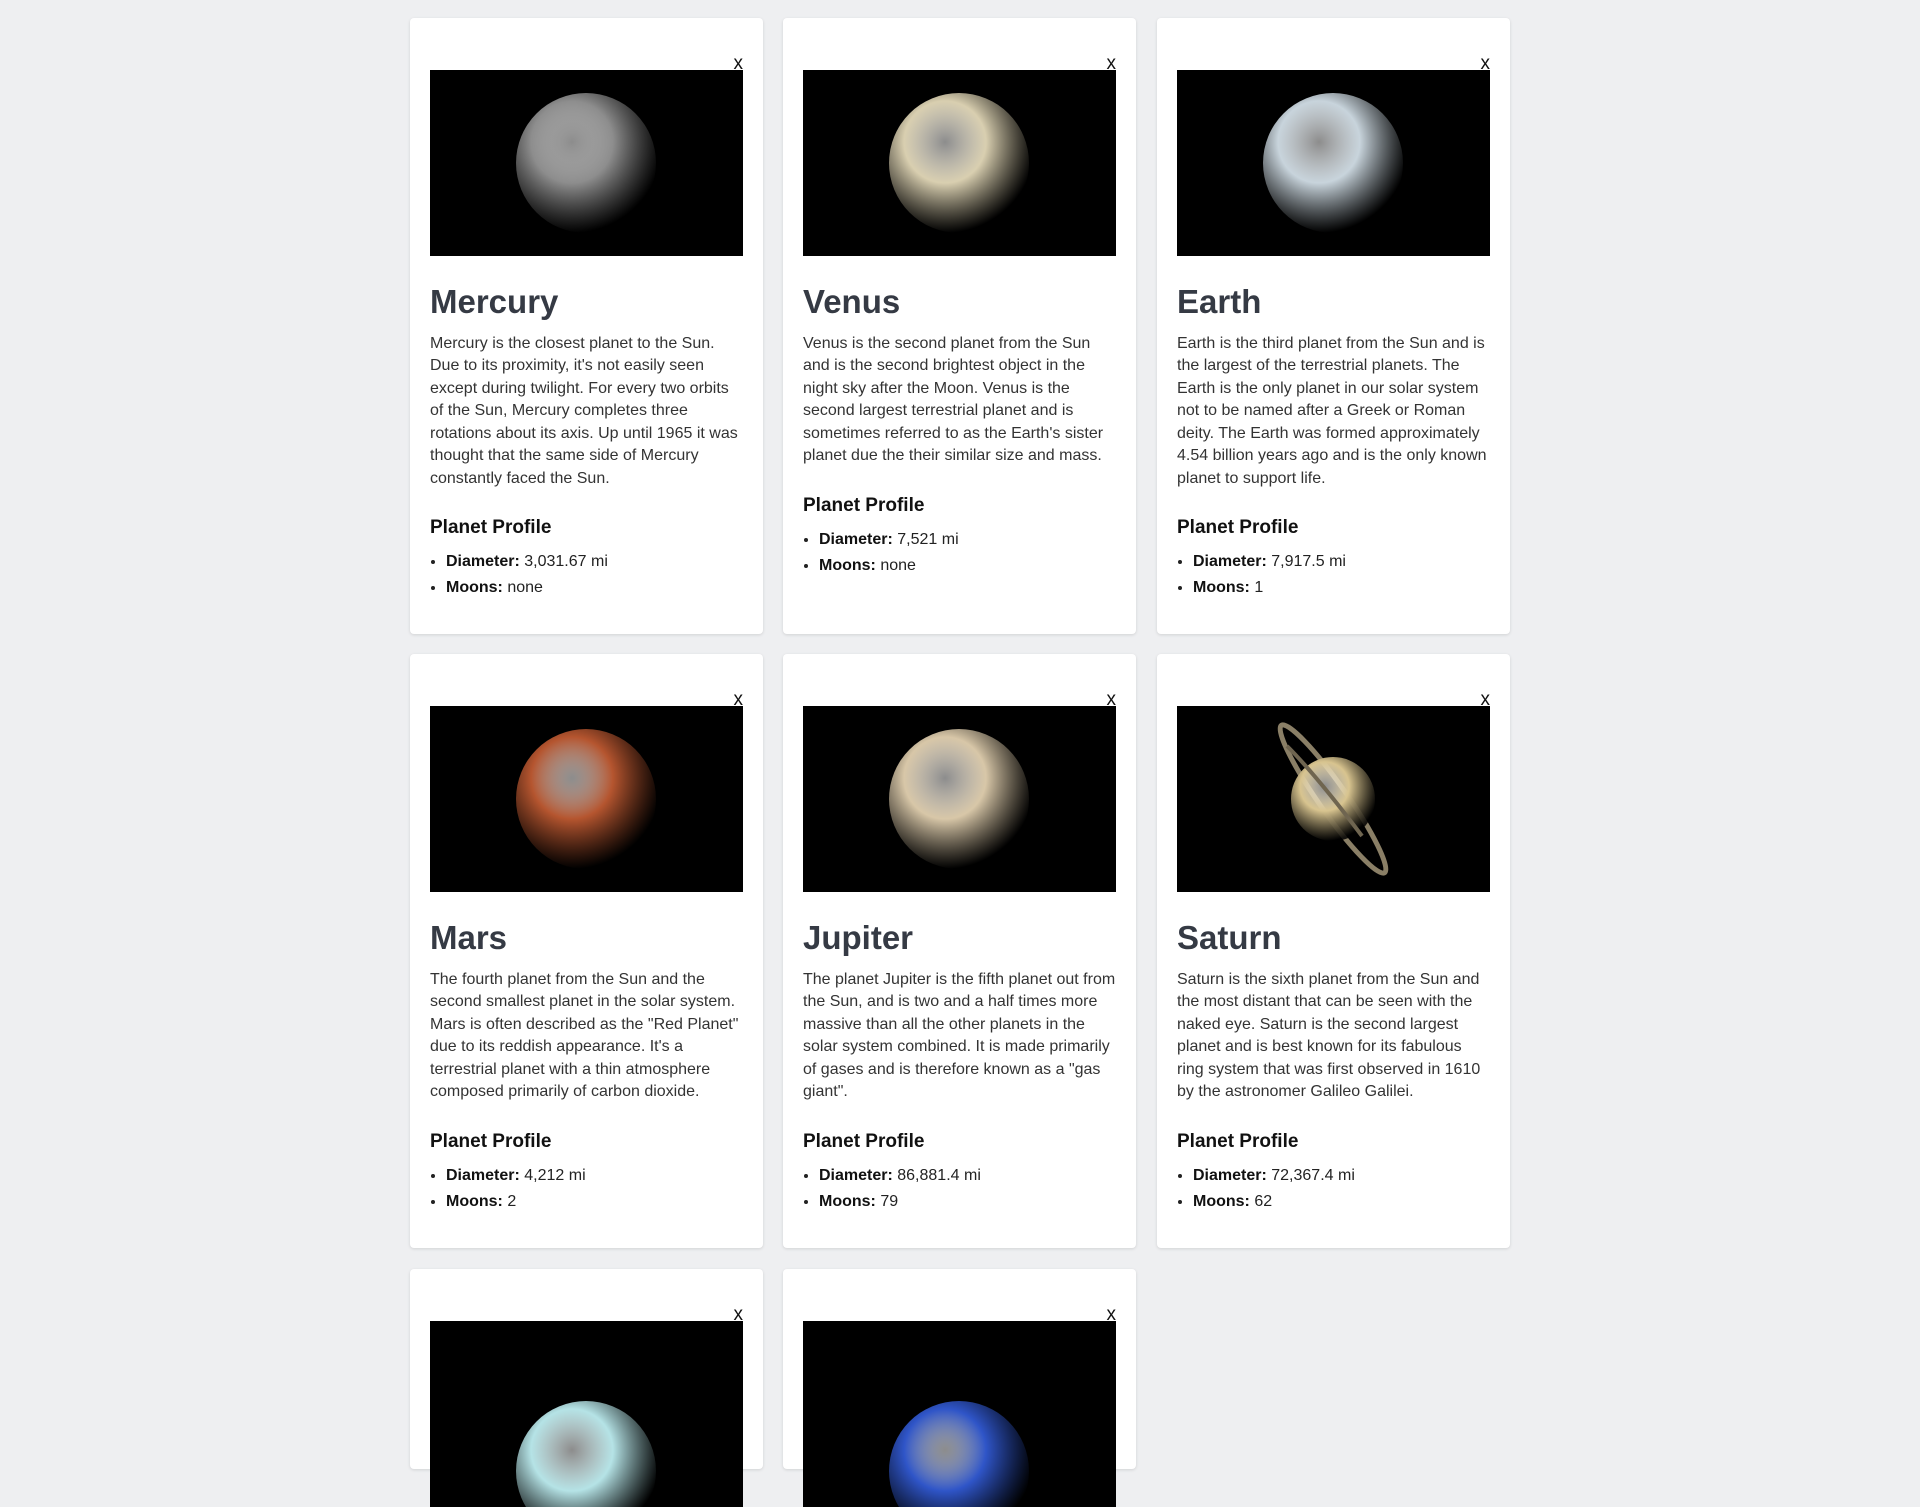 This screenshot has height=1507, width=1920. Describe the element at coordinates (1256, 588) in the screenshot. I see `moons-value: 1` at that location.